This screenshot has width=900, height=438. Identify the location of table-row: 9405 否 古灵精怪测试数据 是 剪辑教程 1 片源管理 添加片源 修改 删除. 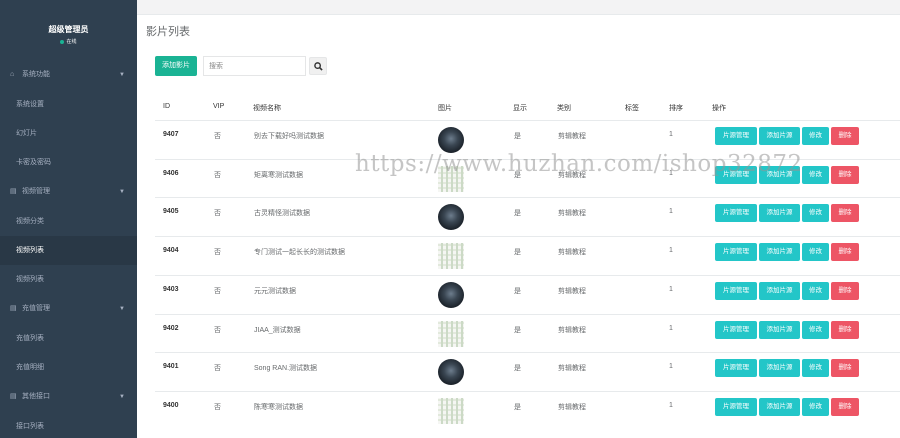
(527, 216).